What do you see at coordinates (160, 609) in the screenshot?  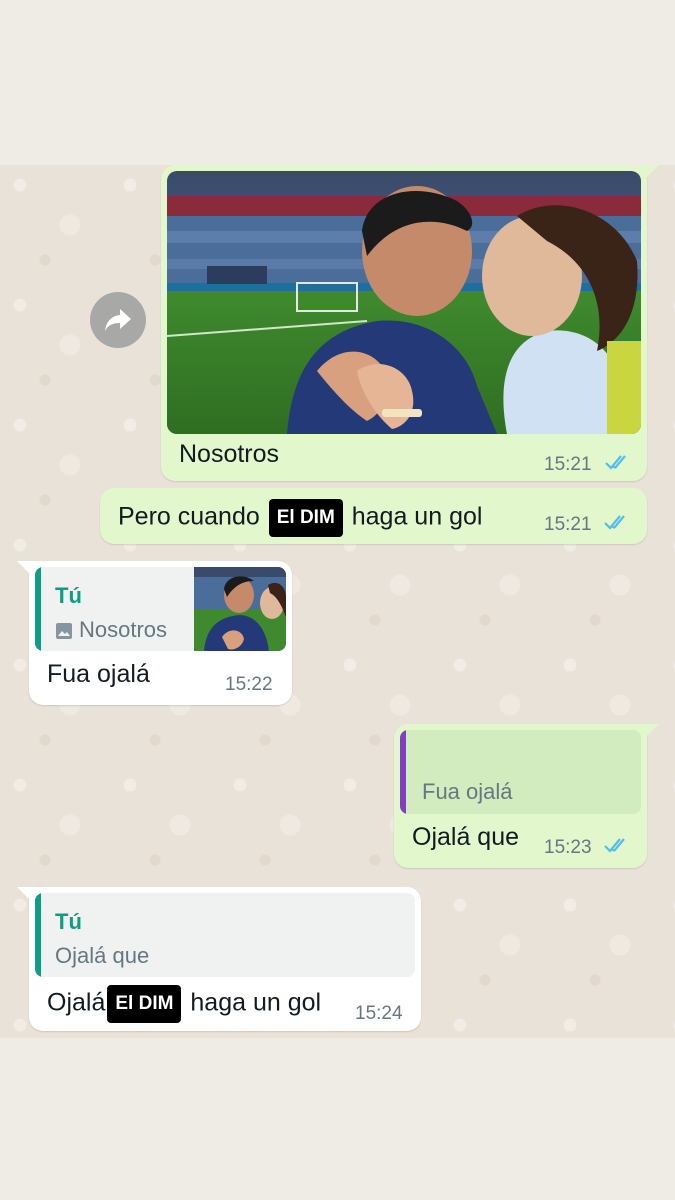 I see `quoted-message: Tú Nosotros` at bounding box center [160, 609].